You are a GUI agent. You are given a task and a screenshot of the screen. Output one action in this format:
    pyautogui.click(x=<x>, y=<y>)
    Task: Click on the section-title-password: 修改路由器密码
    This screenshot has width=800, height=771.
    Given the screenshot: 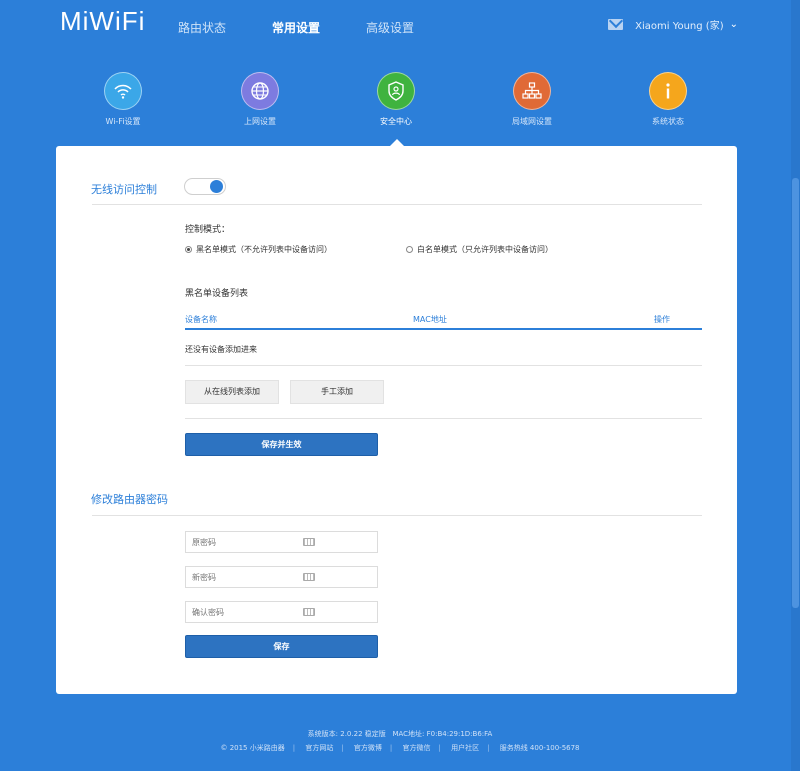 What is the action you would take?
    pyautogui.click(x=129, y=499)
    